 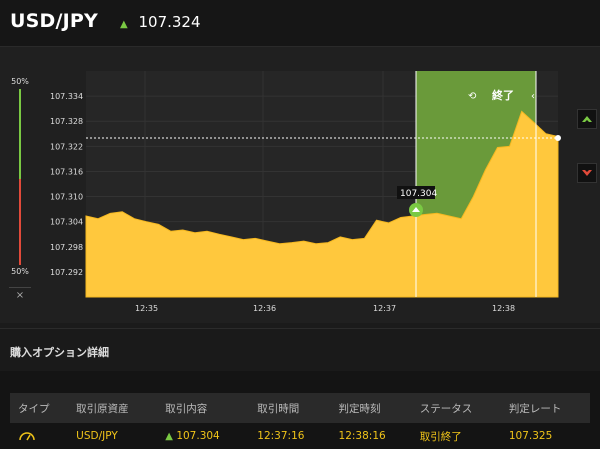 I want to click on x-tick-label: 12:36, so click(x=264, y=308).